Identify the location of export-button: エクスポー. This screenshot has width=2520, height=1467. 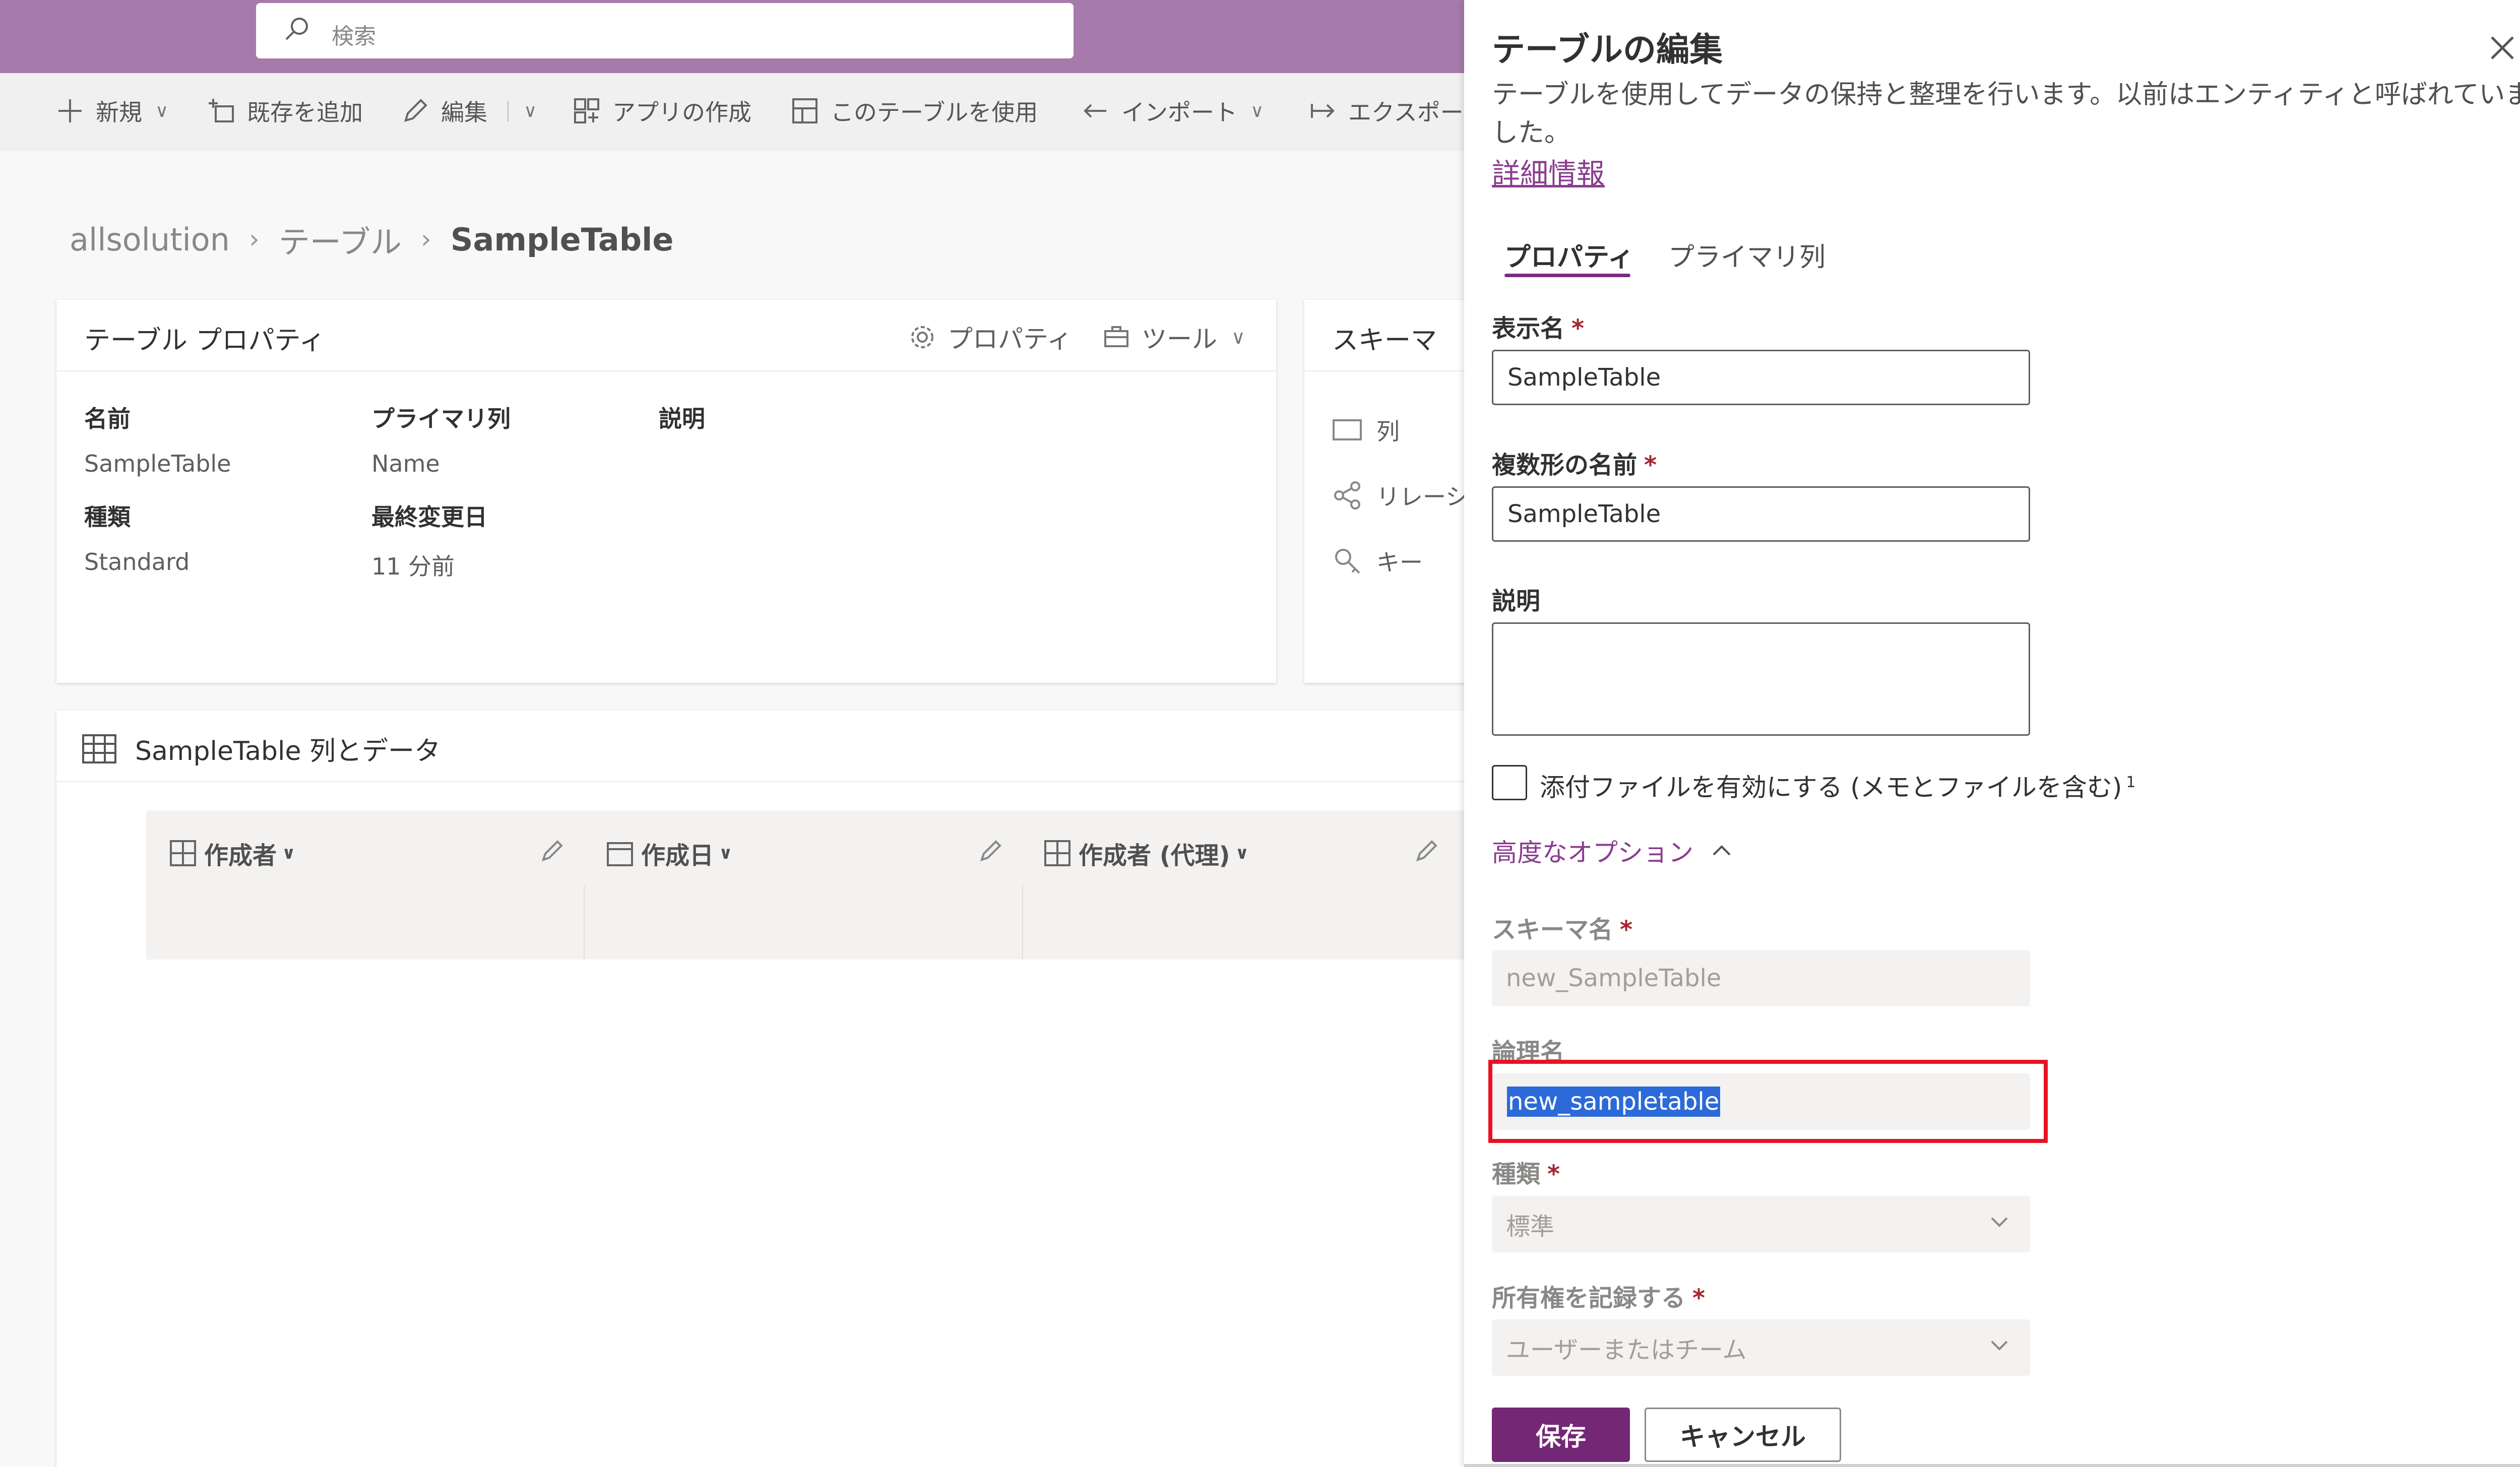
(1386, 111).